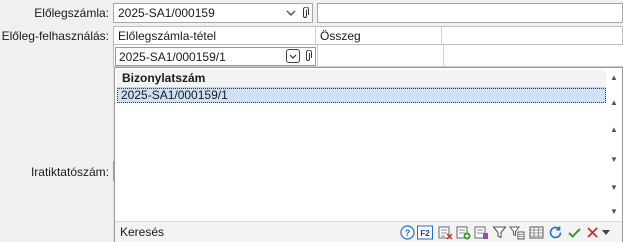 Image resolution: width=623 pixels, height=242 pixels. Describe the element at coordinates (574, 232) in the screenshot. I see `ok-check-icon` at that location.